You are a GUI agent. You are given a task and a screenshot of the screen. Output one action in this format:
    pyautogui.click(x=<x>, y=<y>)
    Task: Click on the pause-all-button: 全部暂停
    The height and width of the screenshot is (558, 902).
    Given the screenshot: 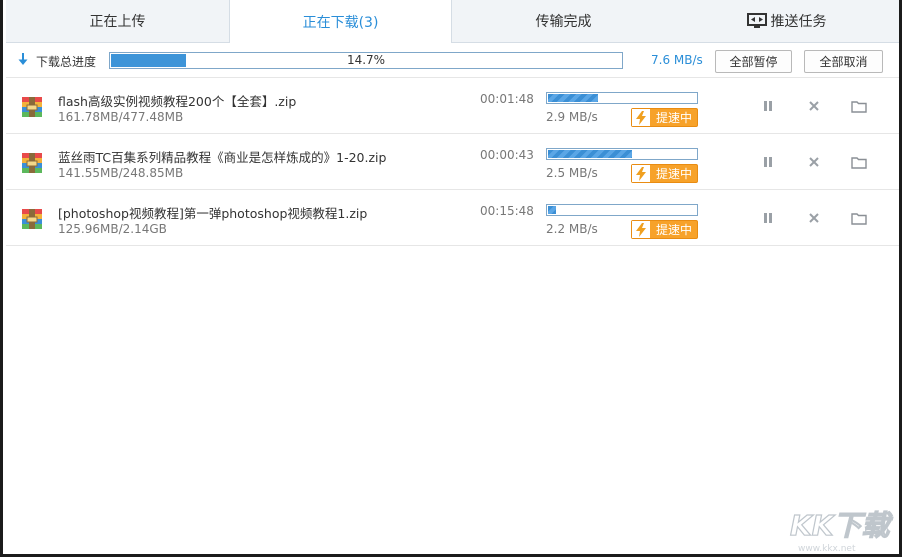 What is the action you would take?
    pyautogui.click(x=753, y=61)
    